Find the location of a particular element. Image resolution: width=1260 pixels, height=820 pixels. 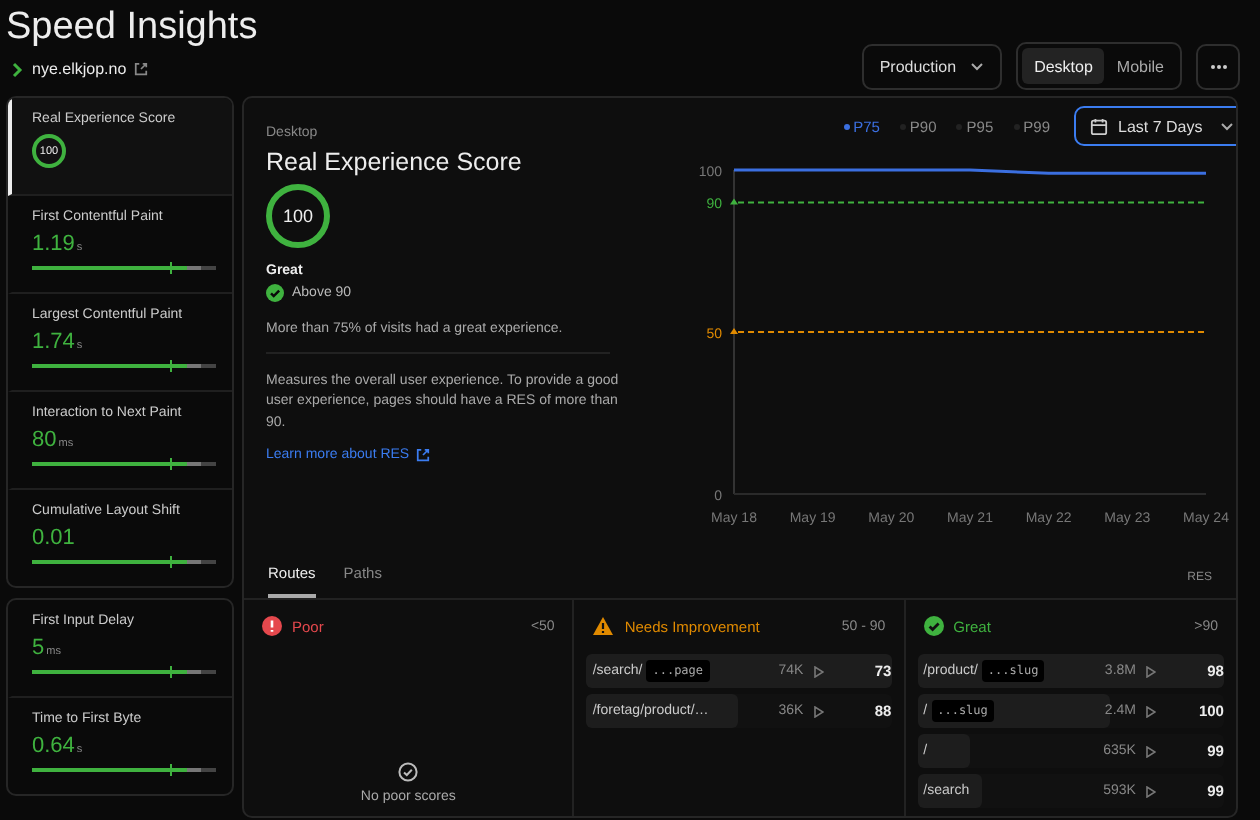

score-ring: 100 is located at coordinates (298, 216).